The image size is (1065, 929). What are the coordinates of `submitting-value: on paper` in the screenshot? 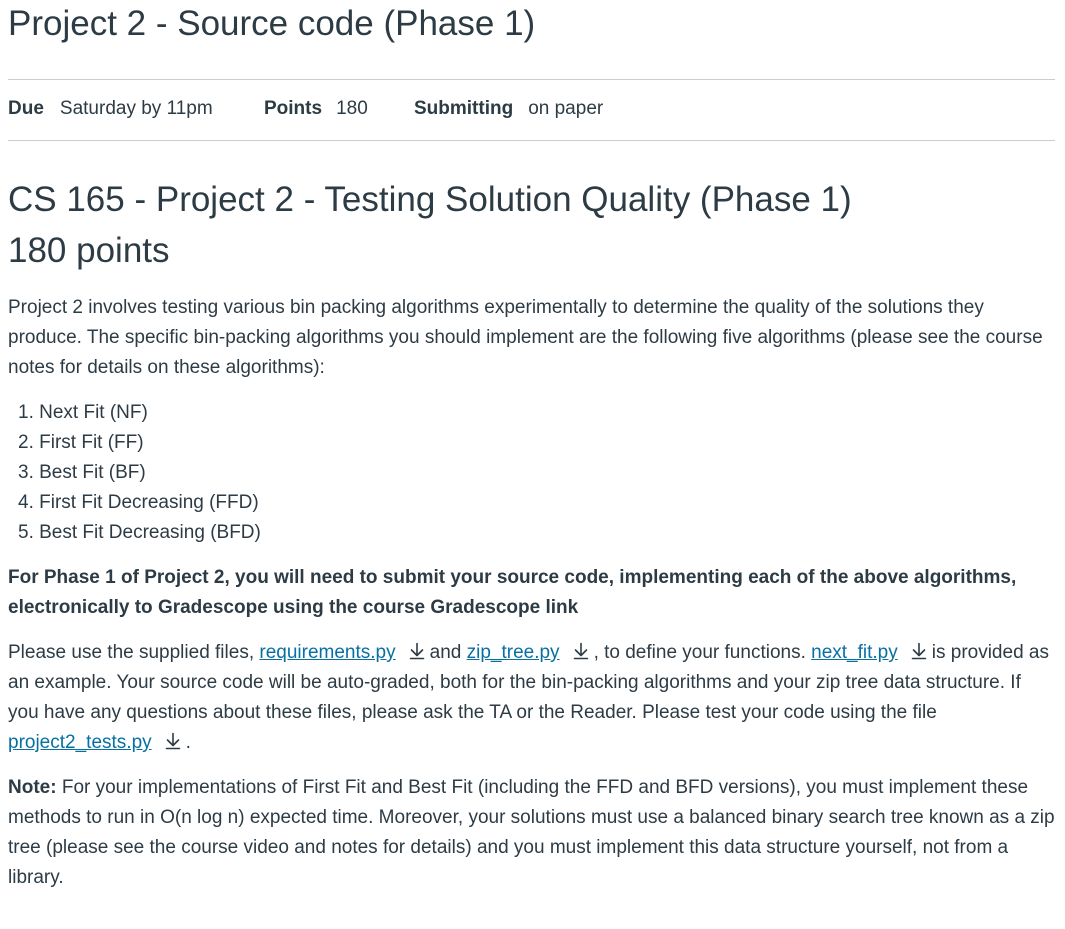 It's located at (566, 108).